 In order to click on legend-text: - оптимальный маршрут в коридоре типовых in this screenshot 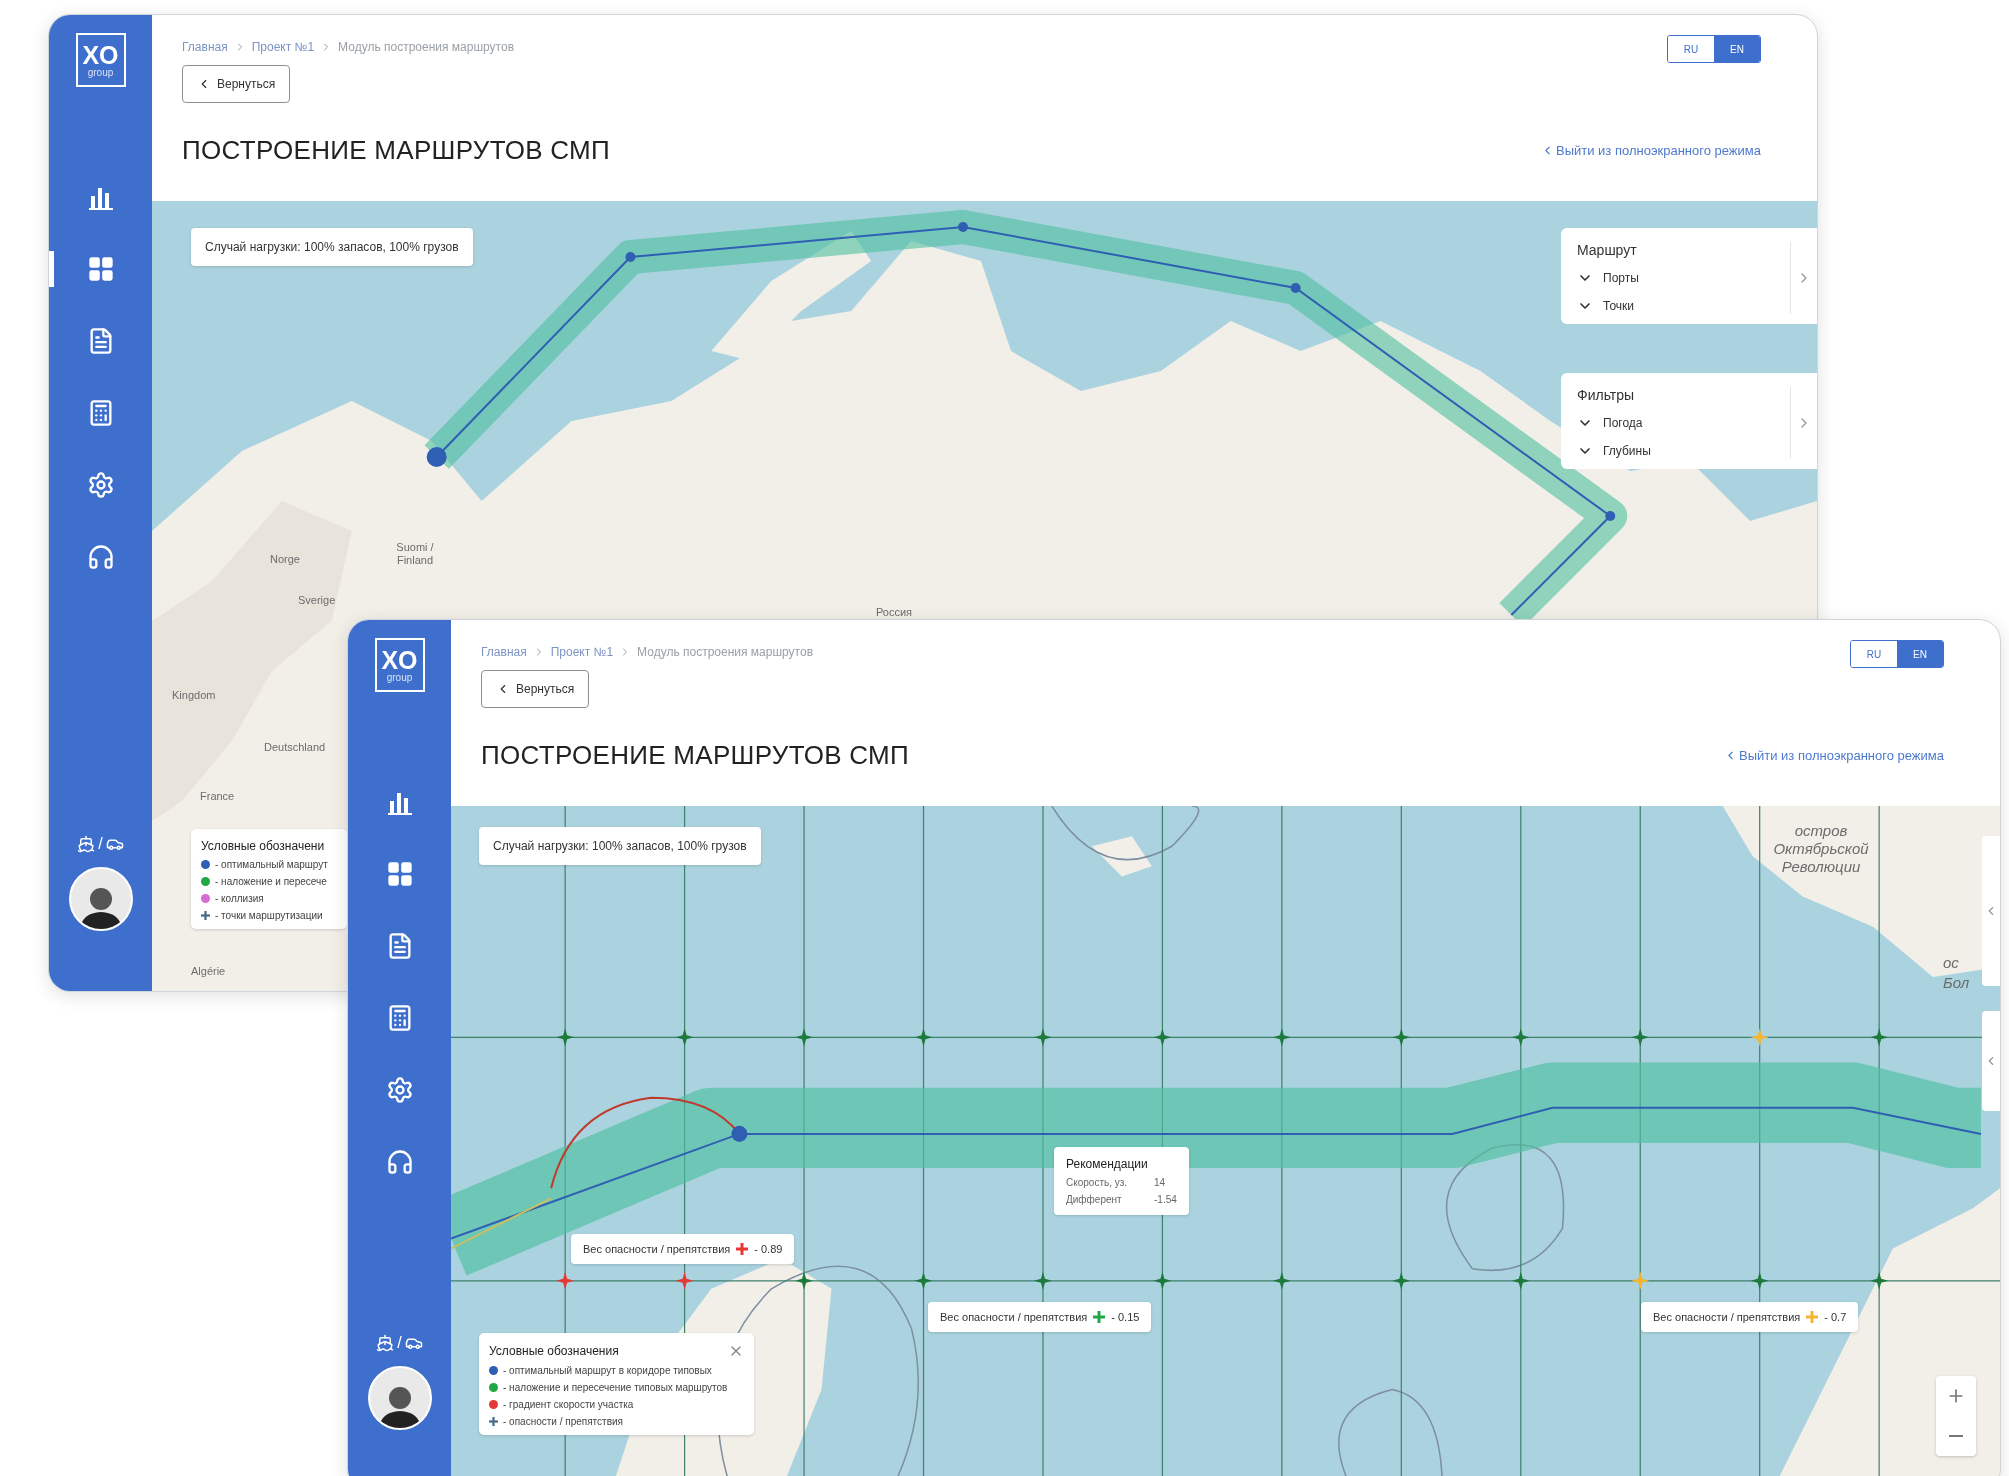, I will do `click(607, 1370)`.